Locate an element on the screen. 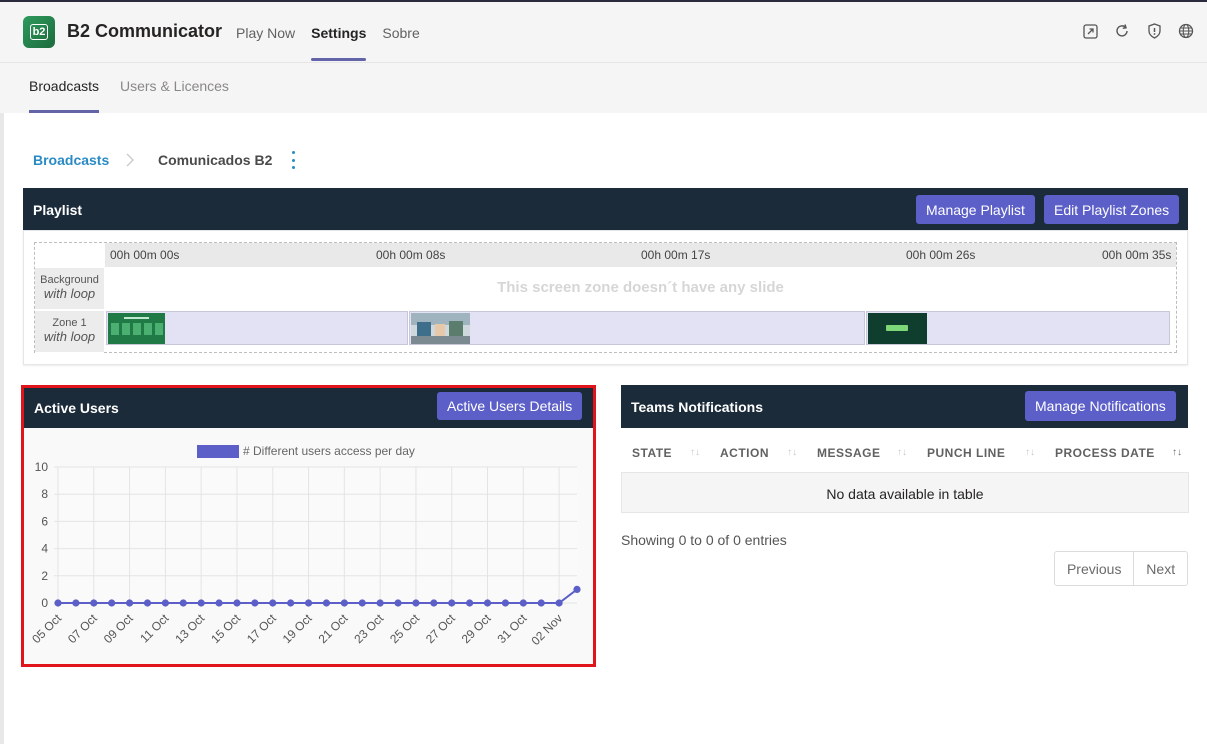 Image resolution: width=1207 pixels, height=744 pixels. app-logo: b2 is located at coordinates (39, 32).